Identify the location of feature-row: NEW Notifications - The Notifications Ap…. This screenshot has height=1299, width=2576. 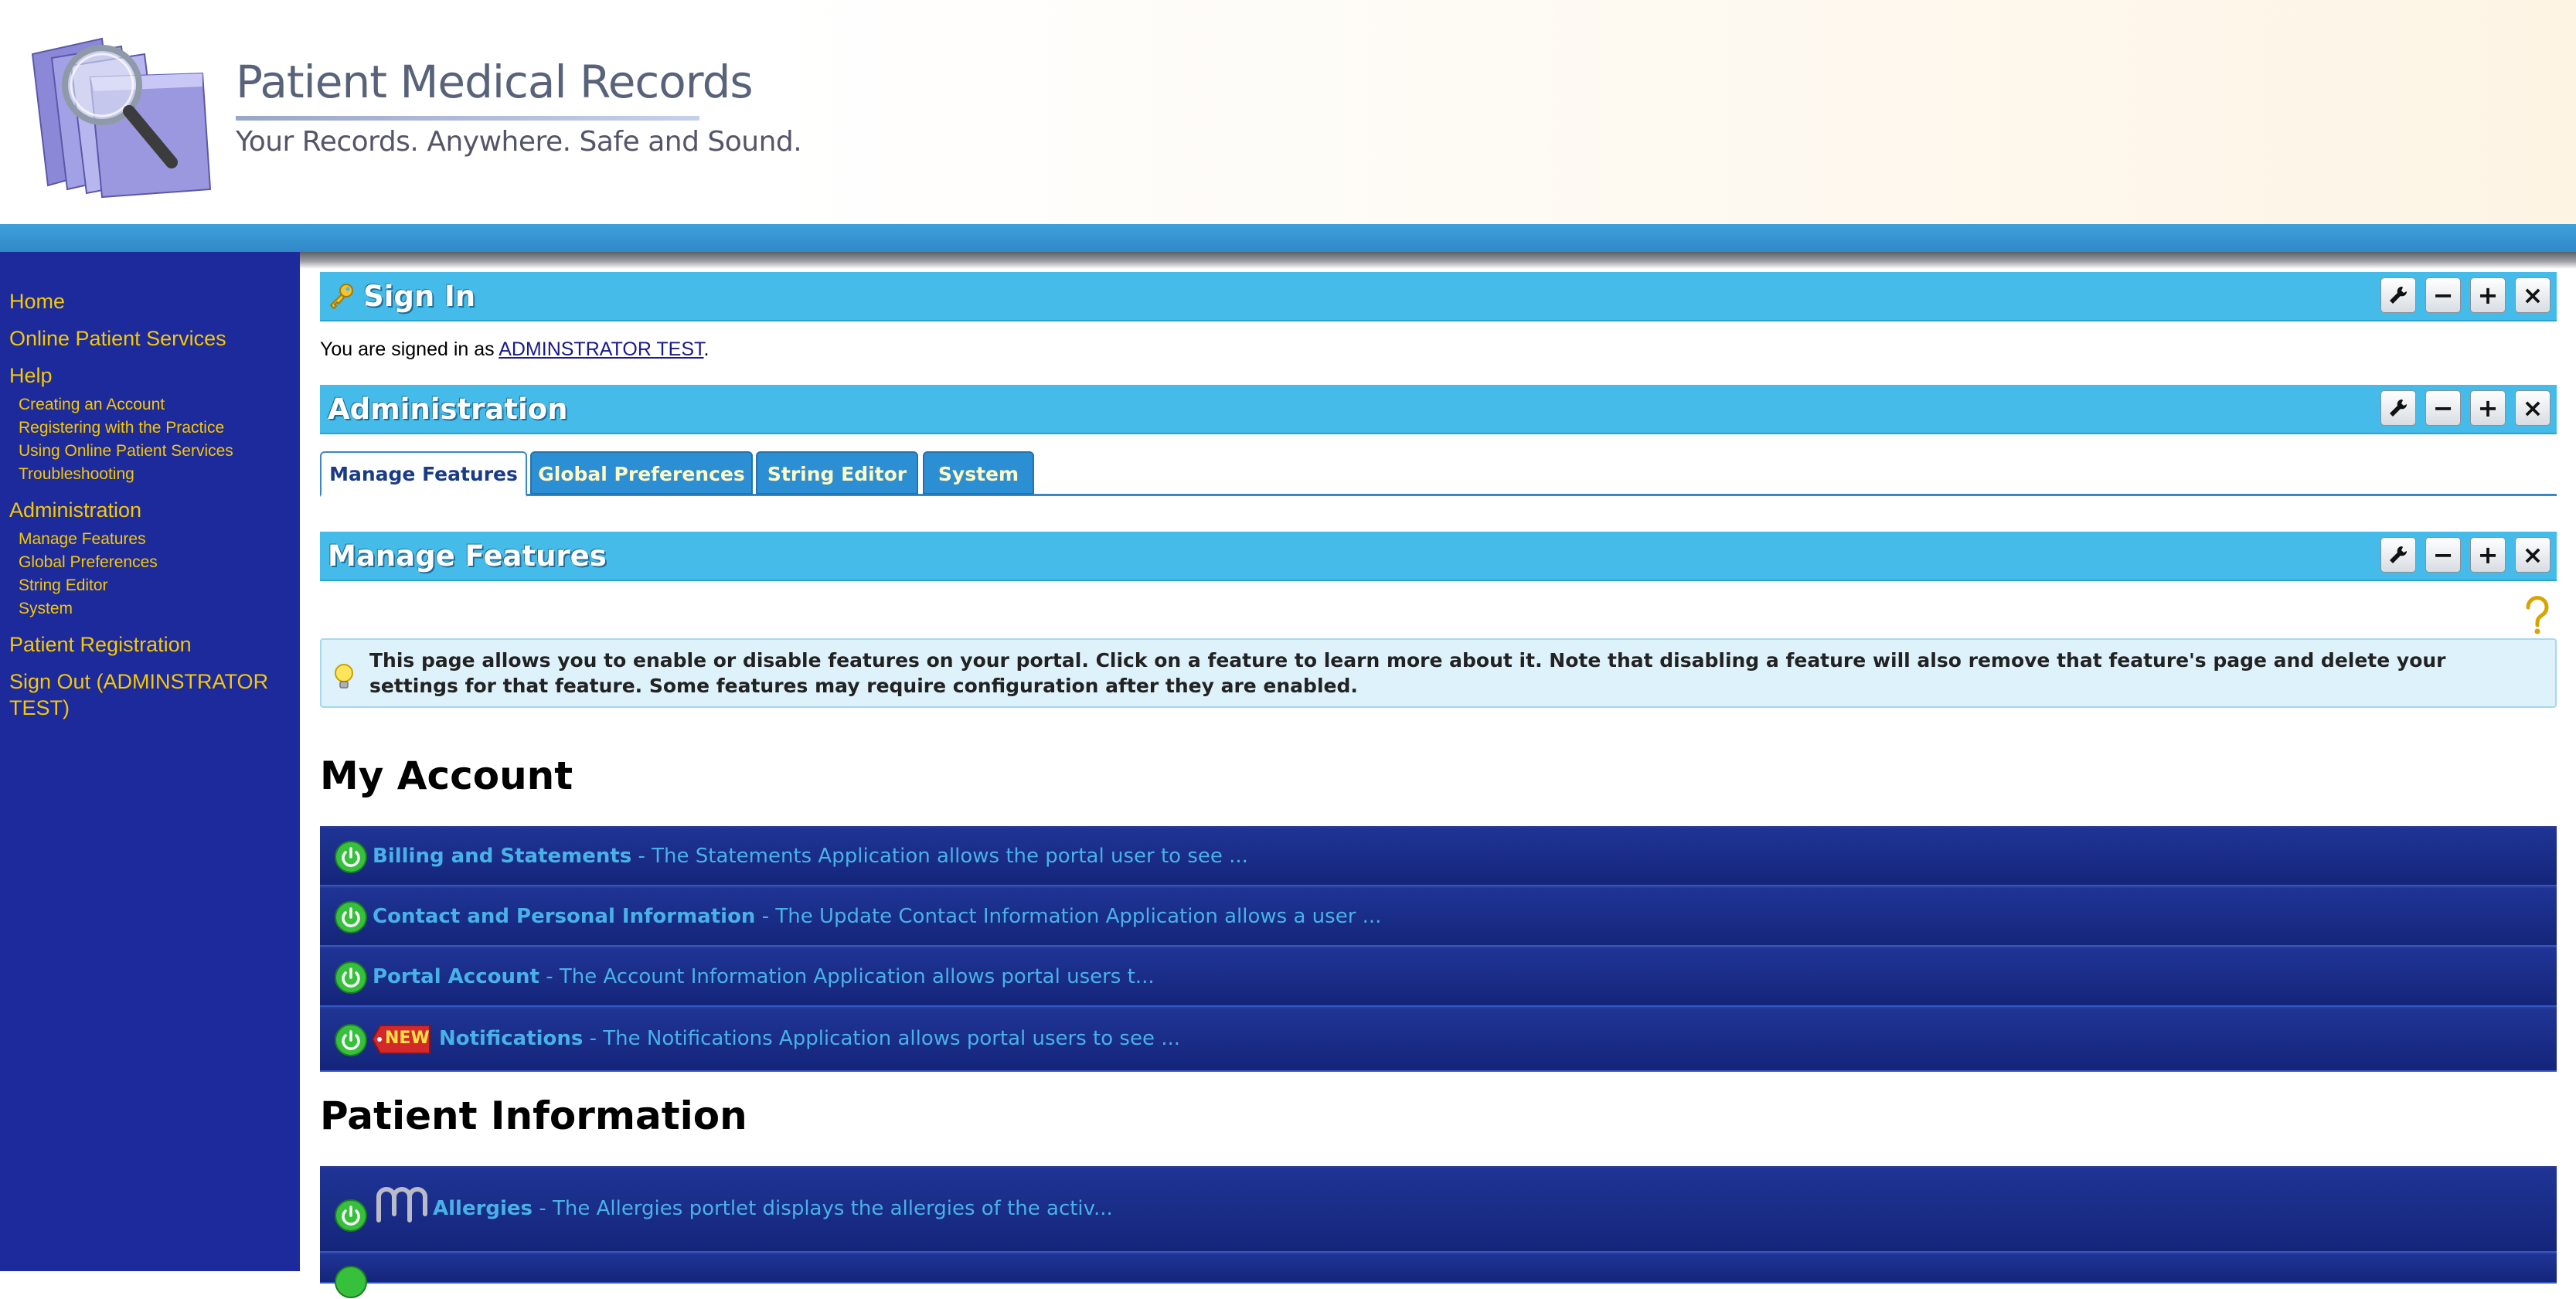
(1438, 1039).